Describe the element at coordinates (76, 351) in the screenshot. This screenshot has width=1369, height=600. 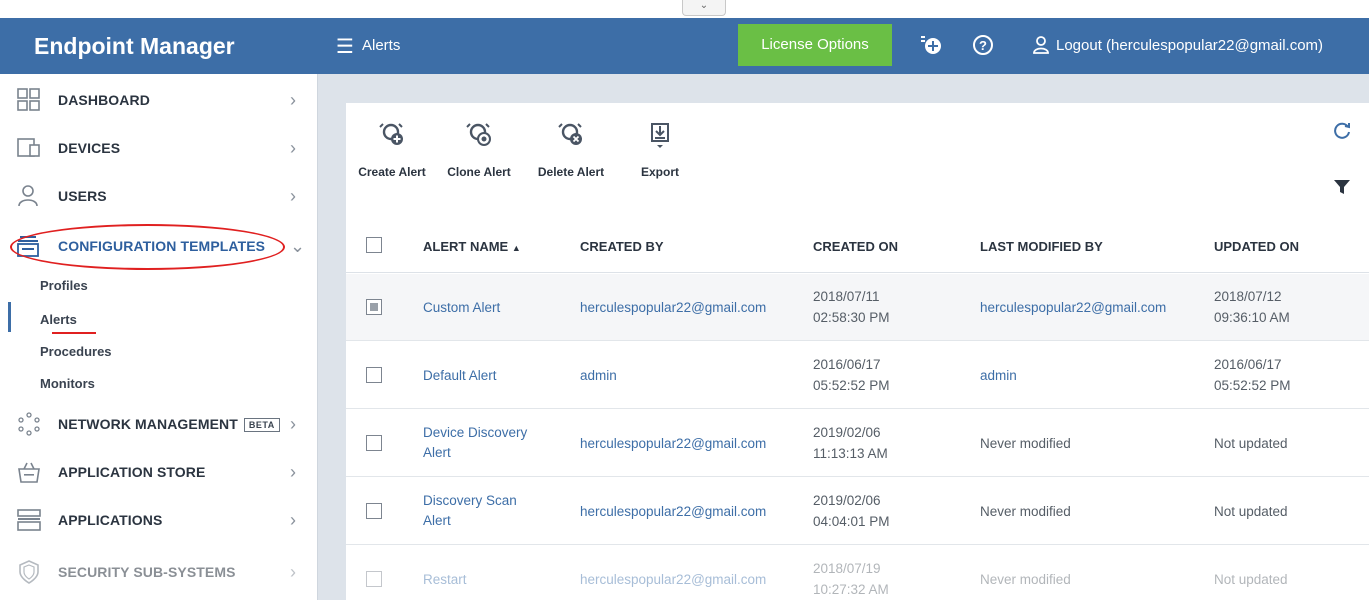
I see `sub-item-procedures: Procedures` at that location.